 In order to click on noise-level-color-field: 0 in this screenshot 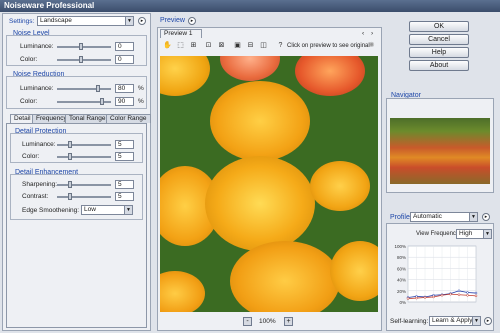, I will do `click(124, 59)`.